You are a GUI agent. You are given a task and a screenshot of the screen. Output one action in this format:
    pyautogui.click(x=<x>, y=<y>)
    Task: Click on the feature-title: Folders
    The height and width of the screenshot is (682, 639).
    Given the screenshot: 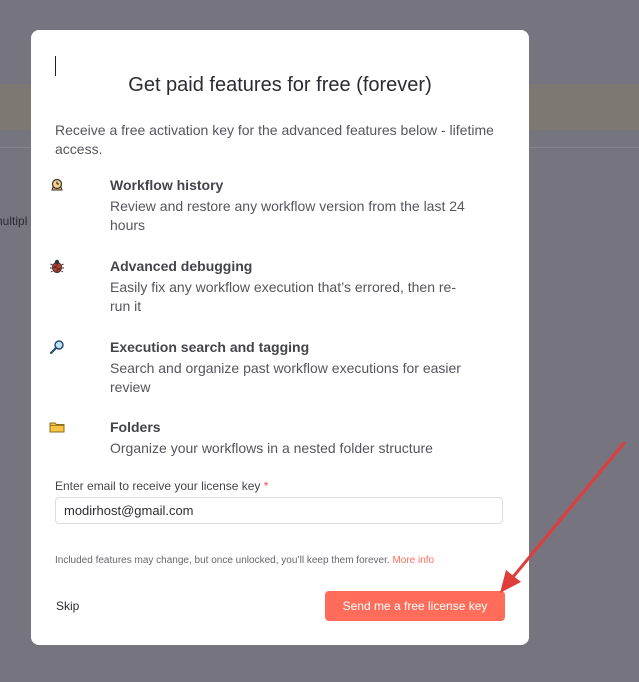 What is the action you would take?
    pyautogui.click(x=135, y=427)
    